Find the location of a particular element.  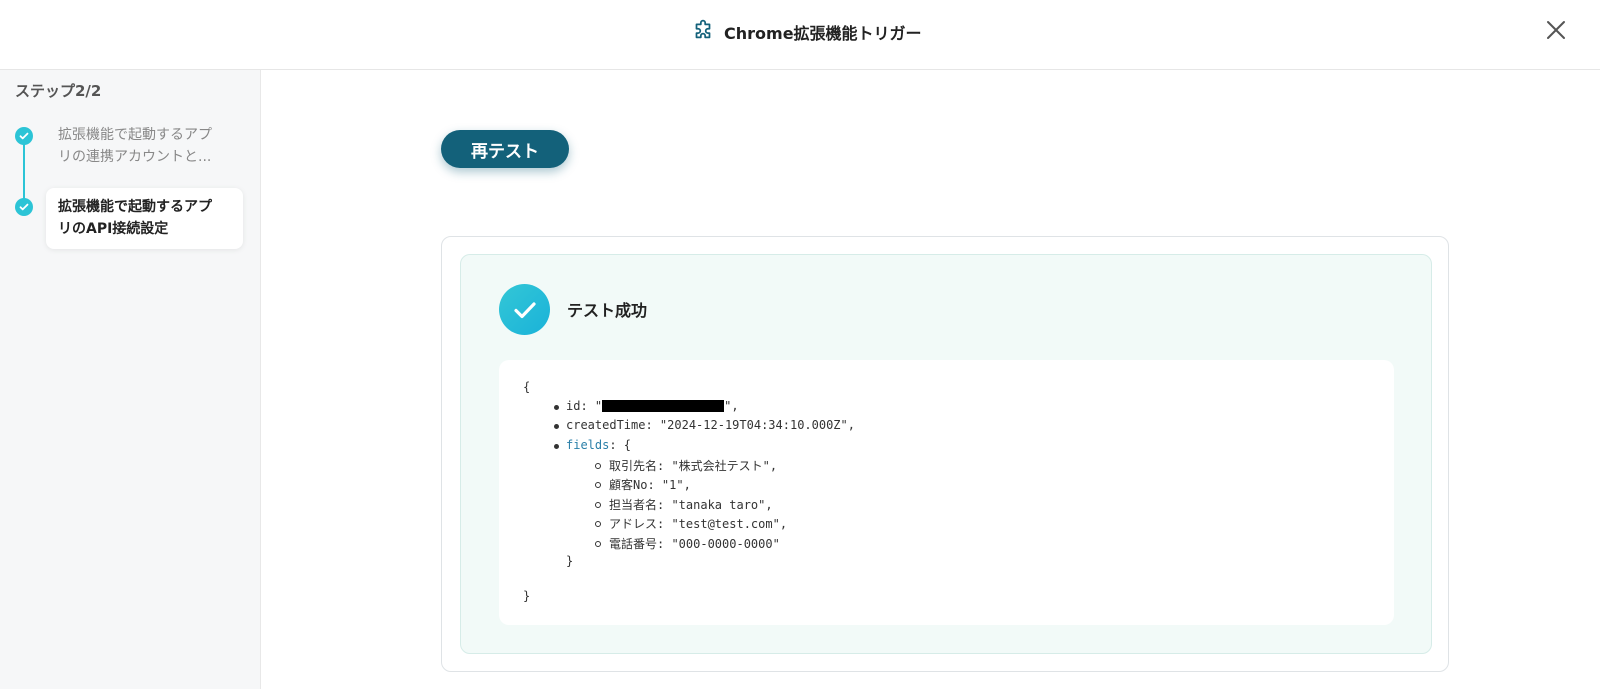

json-field-item: 取引先名: "株式会社テスト", is located at coordinates (693, 466).